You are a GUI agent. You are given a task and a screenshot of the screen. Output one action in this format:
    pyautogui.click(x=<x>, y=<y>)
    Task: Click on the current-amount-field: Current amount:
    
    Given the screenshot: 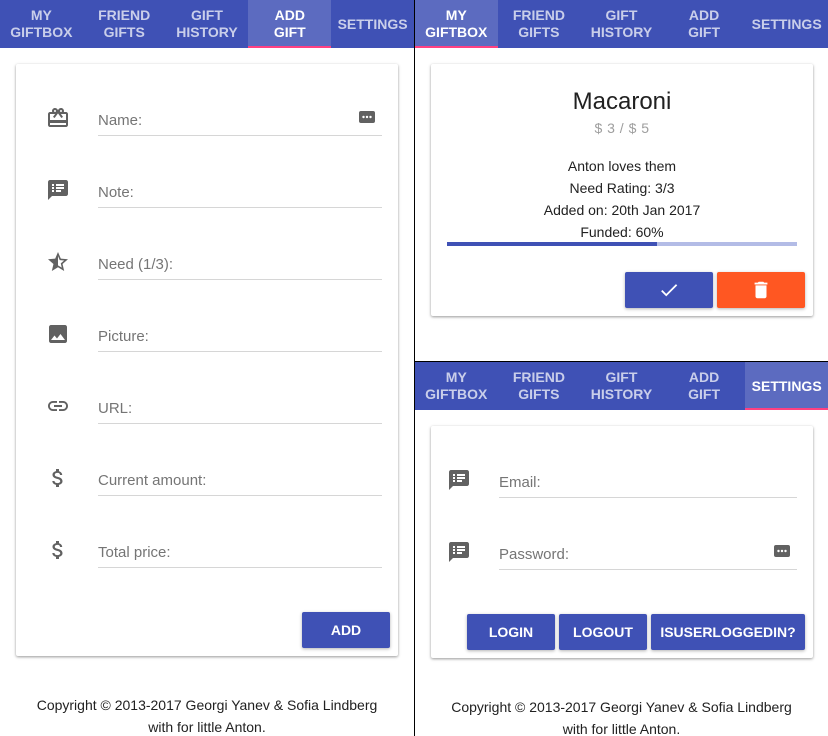 What is the action you would take?
    pyautogui.click(x=214, y=480)
    